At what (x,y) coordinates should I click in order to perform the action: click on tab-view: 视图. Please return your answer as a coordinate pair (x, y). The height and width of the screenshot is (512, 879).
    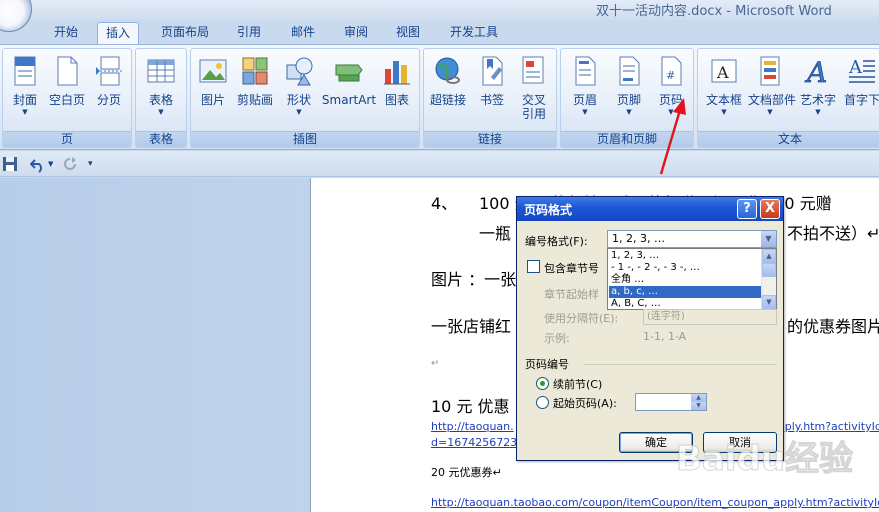
    Looking at the image, I should click on (408, 33).